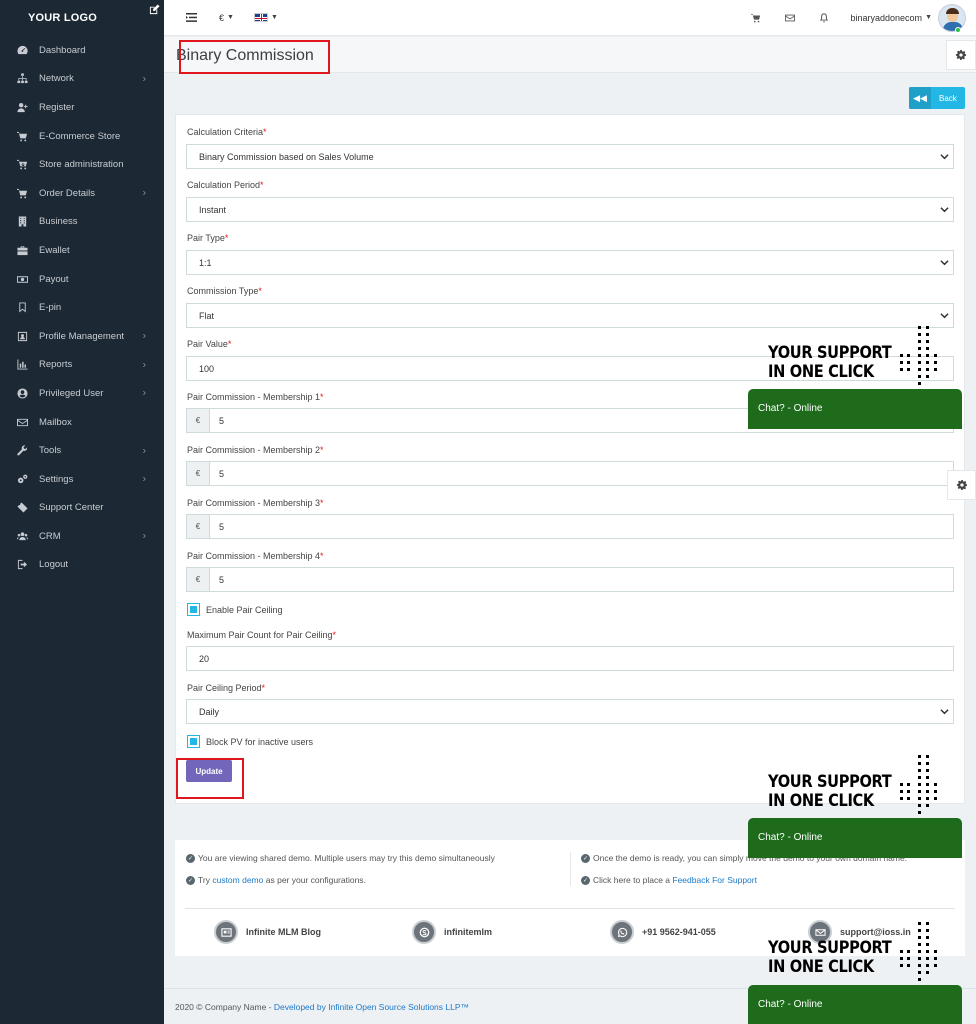 Image resolution: width=976 pixels, height=1024 pixels. Describe the element at coordinates (54, 279) in the screenshot. I see `sidebar-item-label: Payout` at that location.